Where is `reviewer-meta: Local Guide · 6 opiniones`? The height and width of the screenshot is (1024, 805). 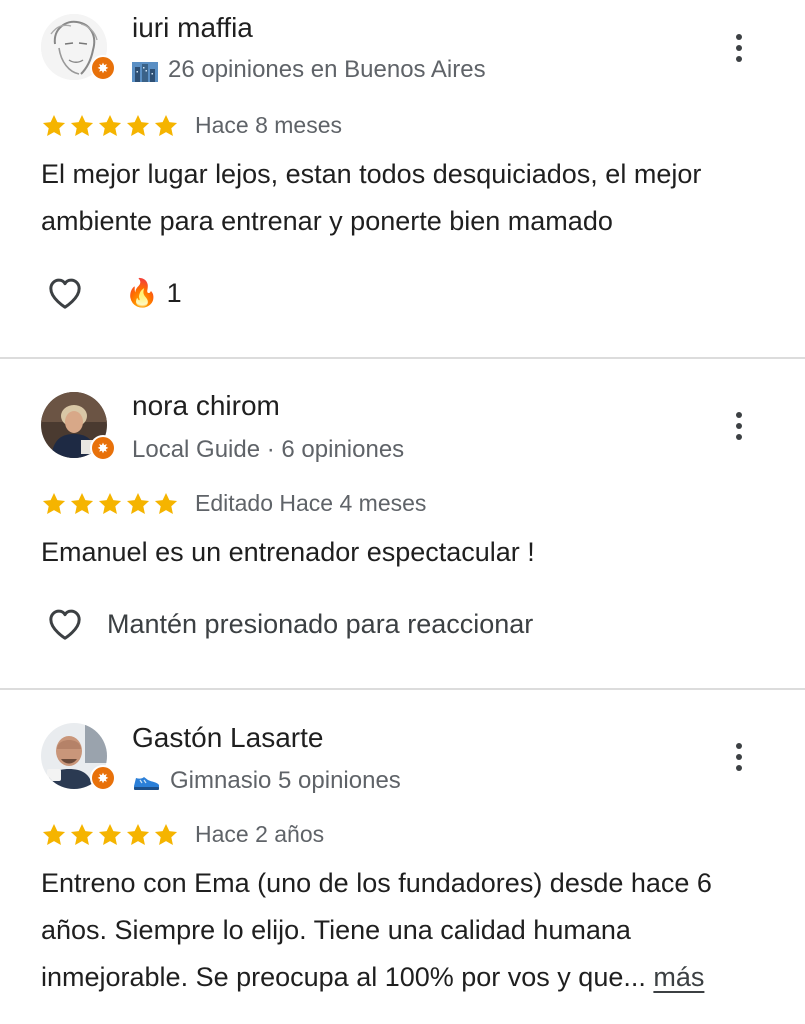
reviewer-meta: Local Guide · 6 opiniones is located at coordinates (268, 450).